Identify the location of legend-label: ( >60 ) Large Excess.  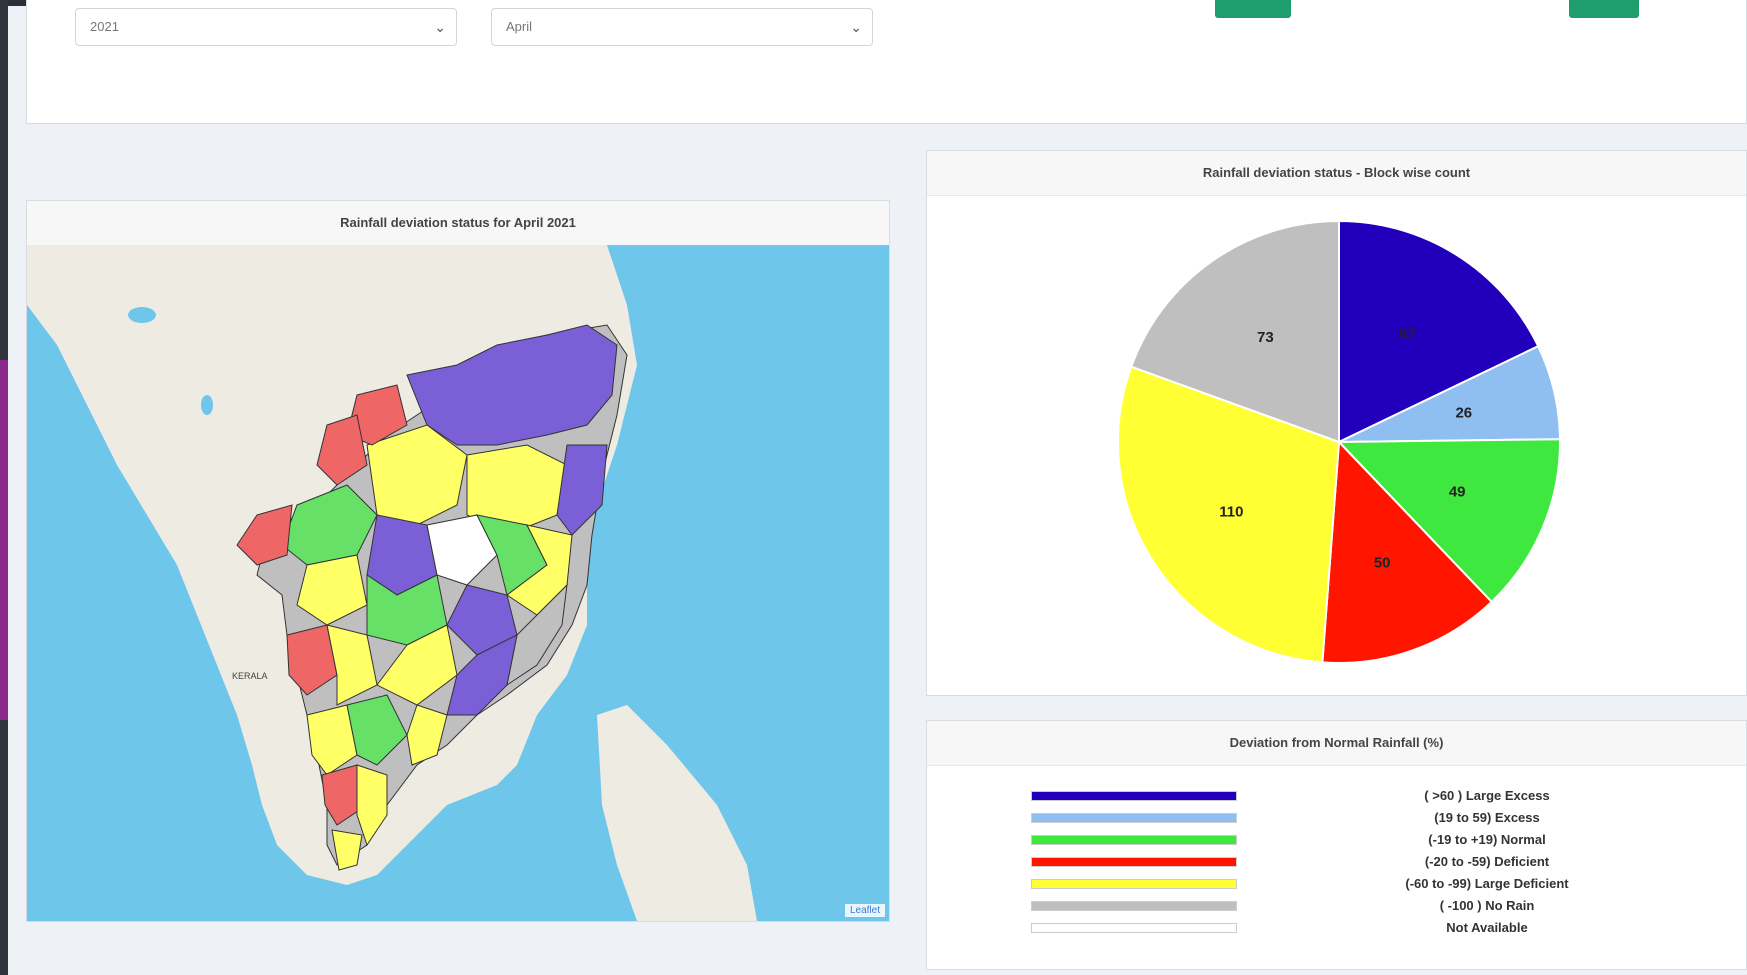
(1487, 795).